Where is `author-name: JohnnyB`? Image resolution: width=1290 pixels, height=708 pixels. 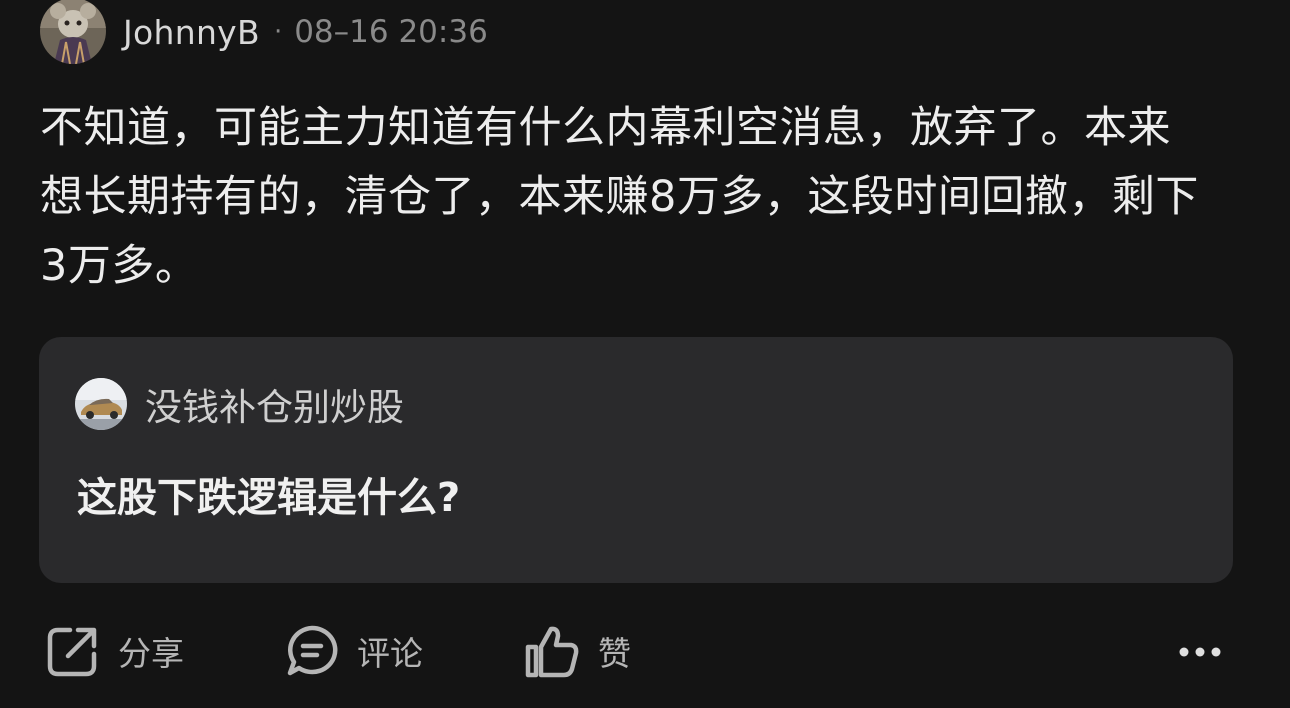
author-name: JohnnyB is located at coordinates (191, 32).